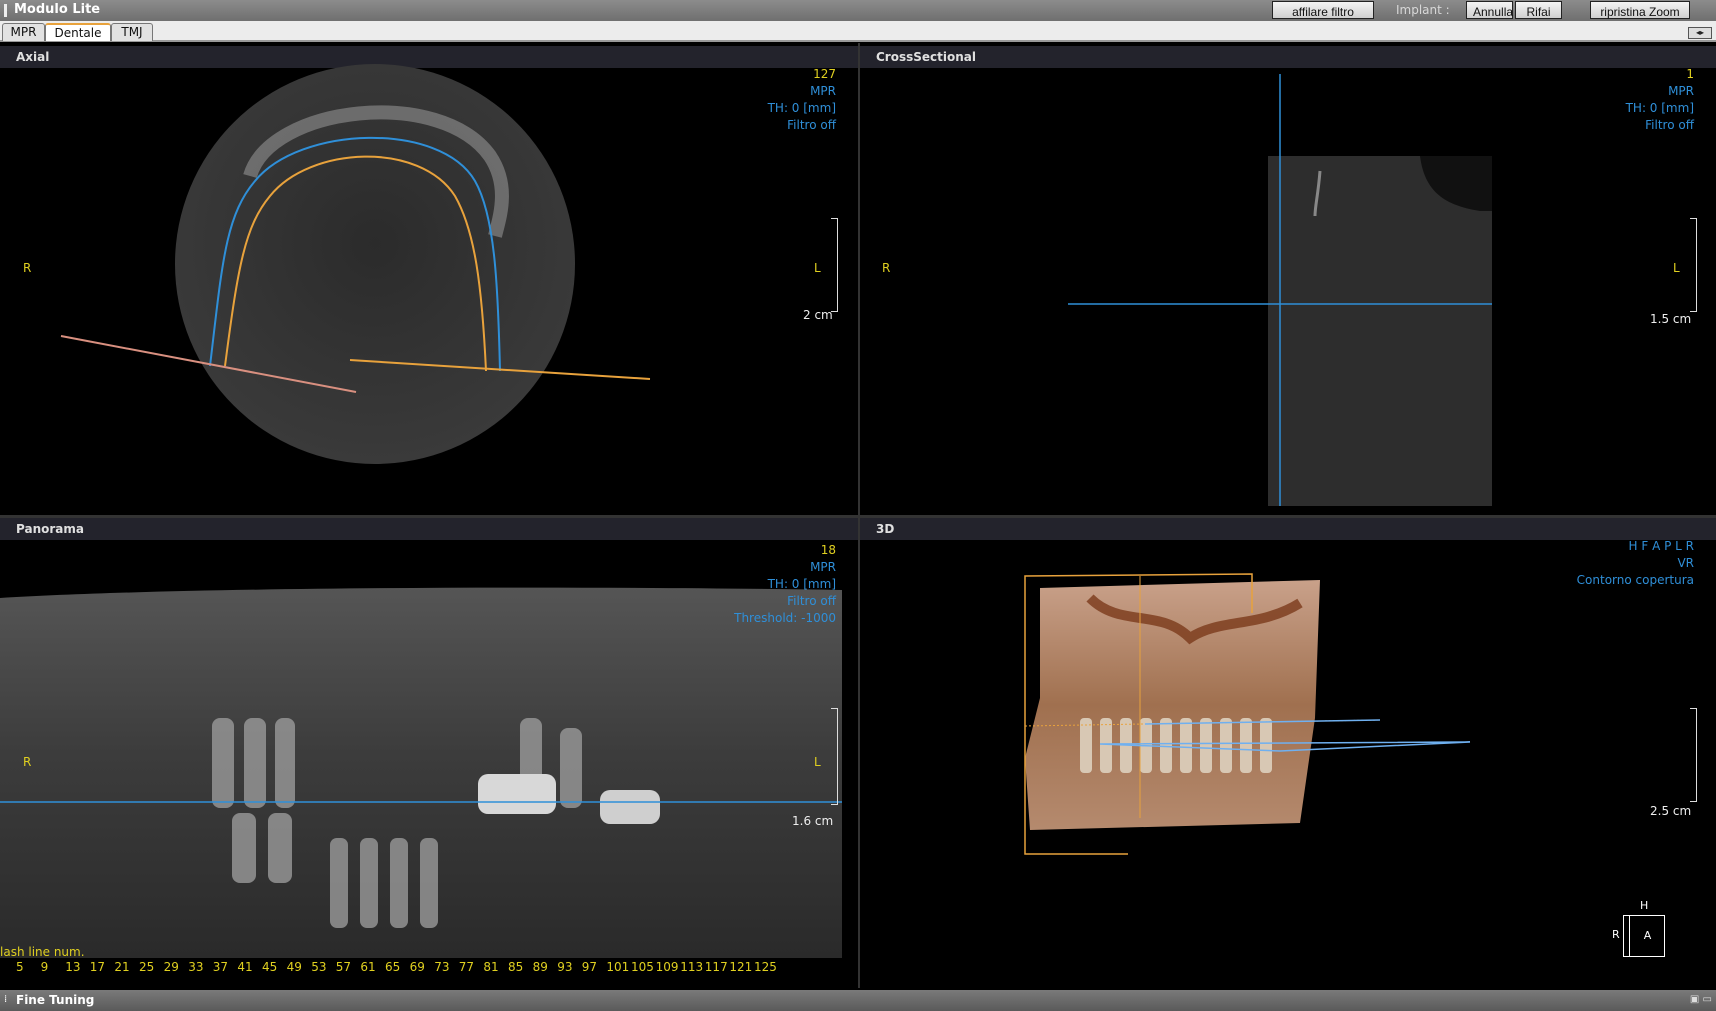  I want to click on drag-handle-icon: ⁞, so click(5, 999).